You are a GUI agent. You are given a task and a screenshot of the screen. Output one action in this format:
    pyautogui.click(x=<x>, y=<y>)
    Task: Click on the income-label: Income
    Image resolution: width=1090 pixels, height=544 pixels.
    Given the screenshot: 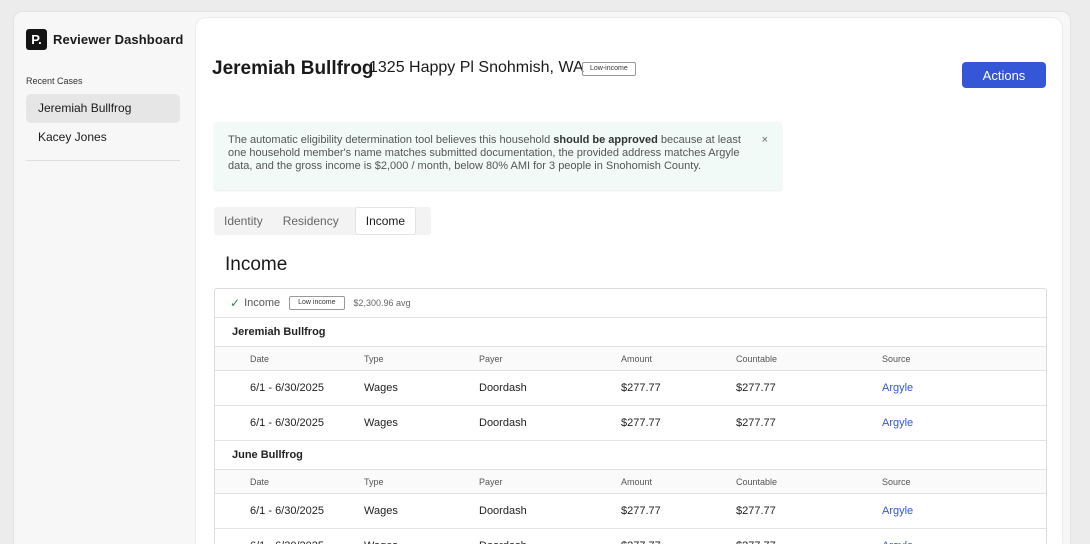 What is the action you would take?
    pyautogui.click(x=262, y=303)
    